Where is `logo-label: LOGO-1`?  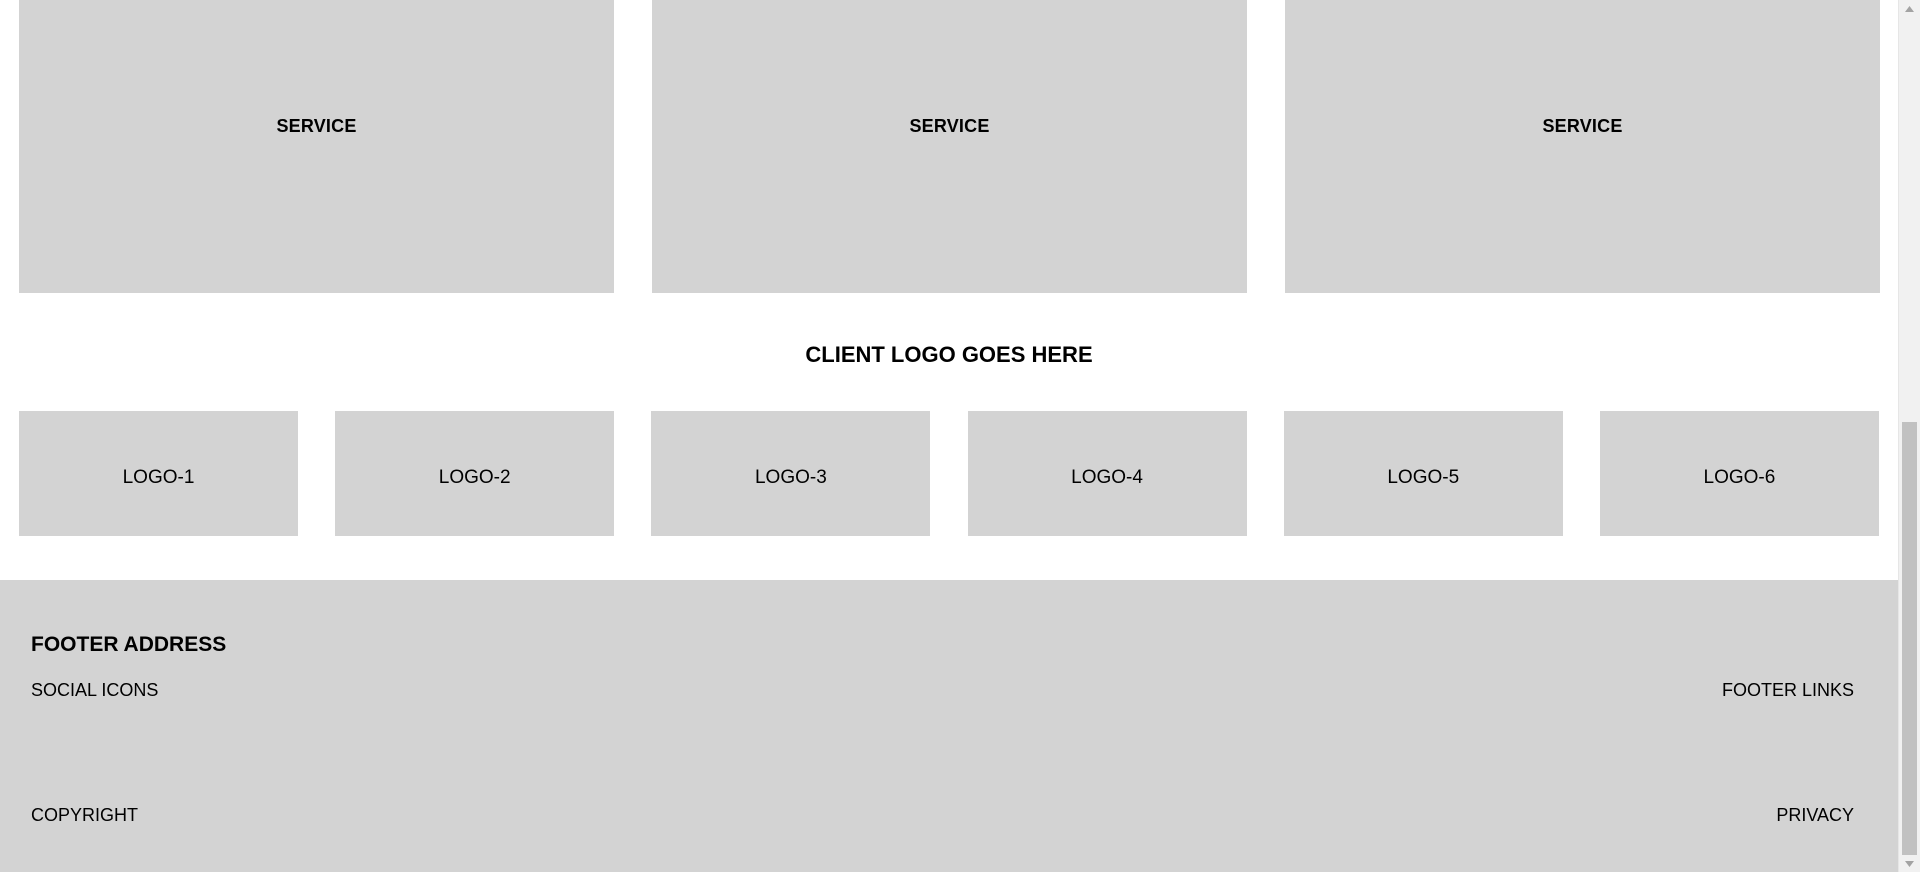
logo-label: LOGO-1 is located at coordinates (158, 477).